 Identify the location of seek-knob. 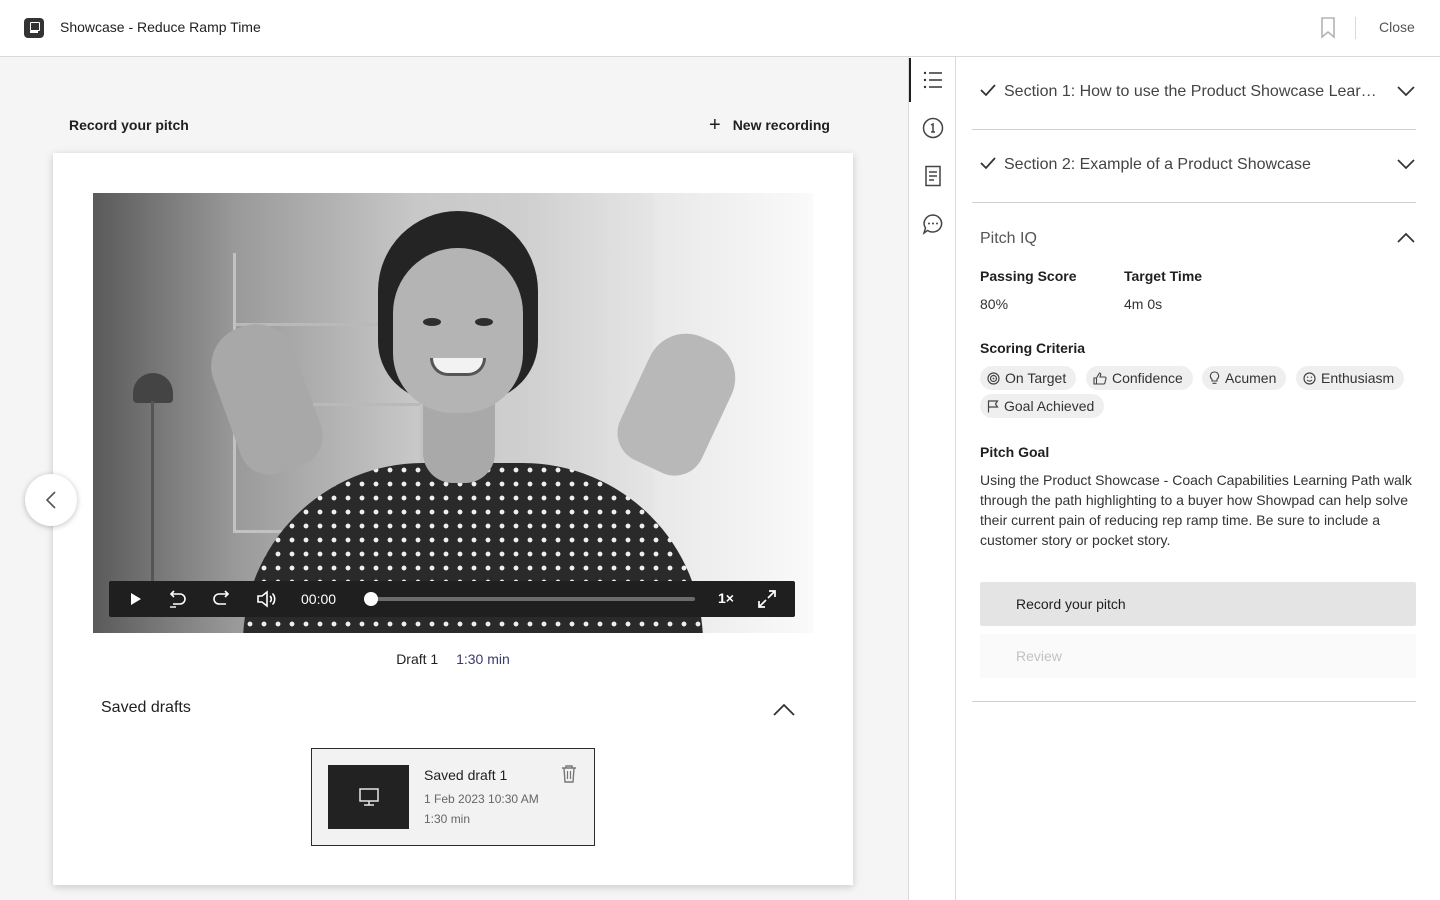
(371, 599).